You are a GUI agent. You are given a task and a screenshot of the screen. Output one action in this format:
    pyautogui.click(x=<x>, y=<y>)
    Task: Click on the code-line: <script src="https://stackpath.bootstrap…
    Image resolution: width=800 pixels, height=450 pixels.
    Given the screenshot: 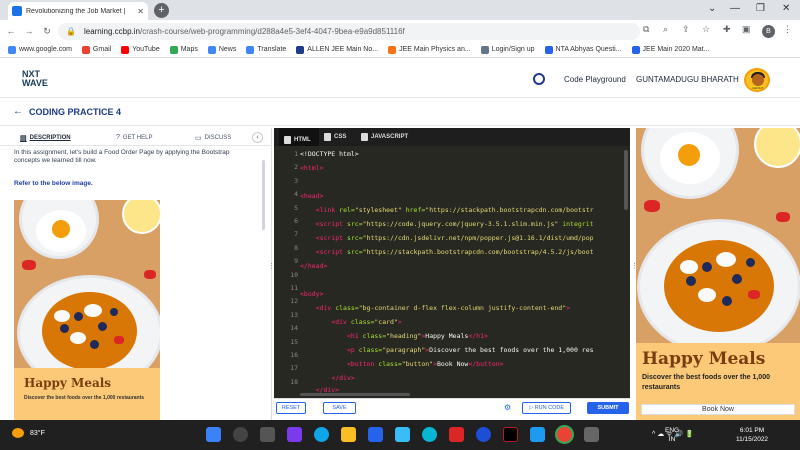 What is the action you would take?
    pyautogui.click(x=454, y=252)
    